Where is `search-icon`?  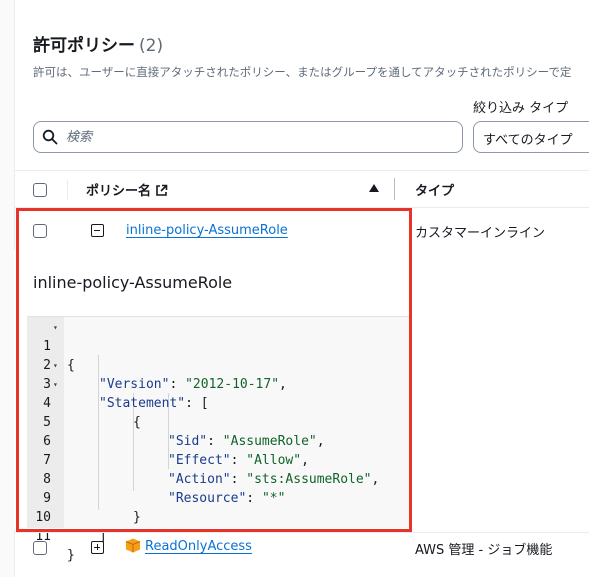
search-icon is located at coordinates (50, 137).